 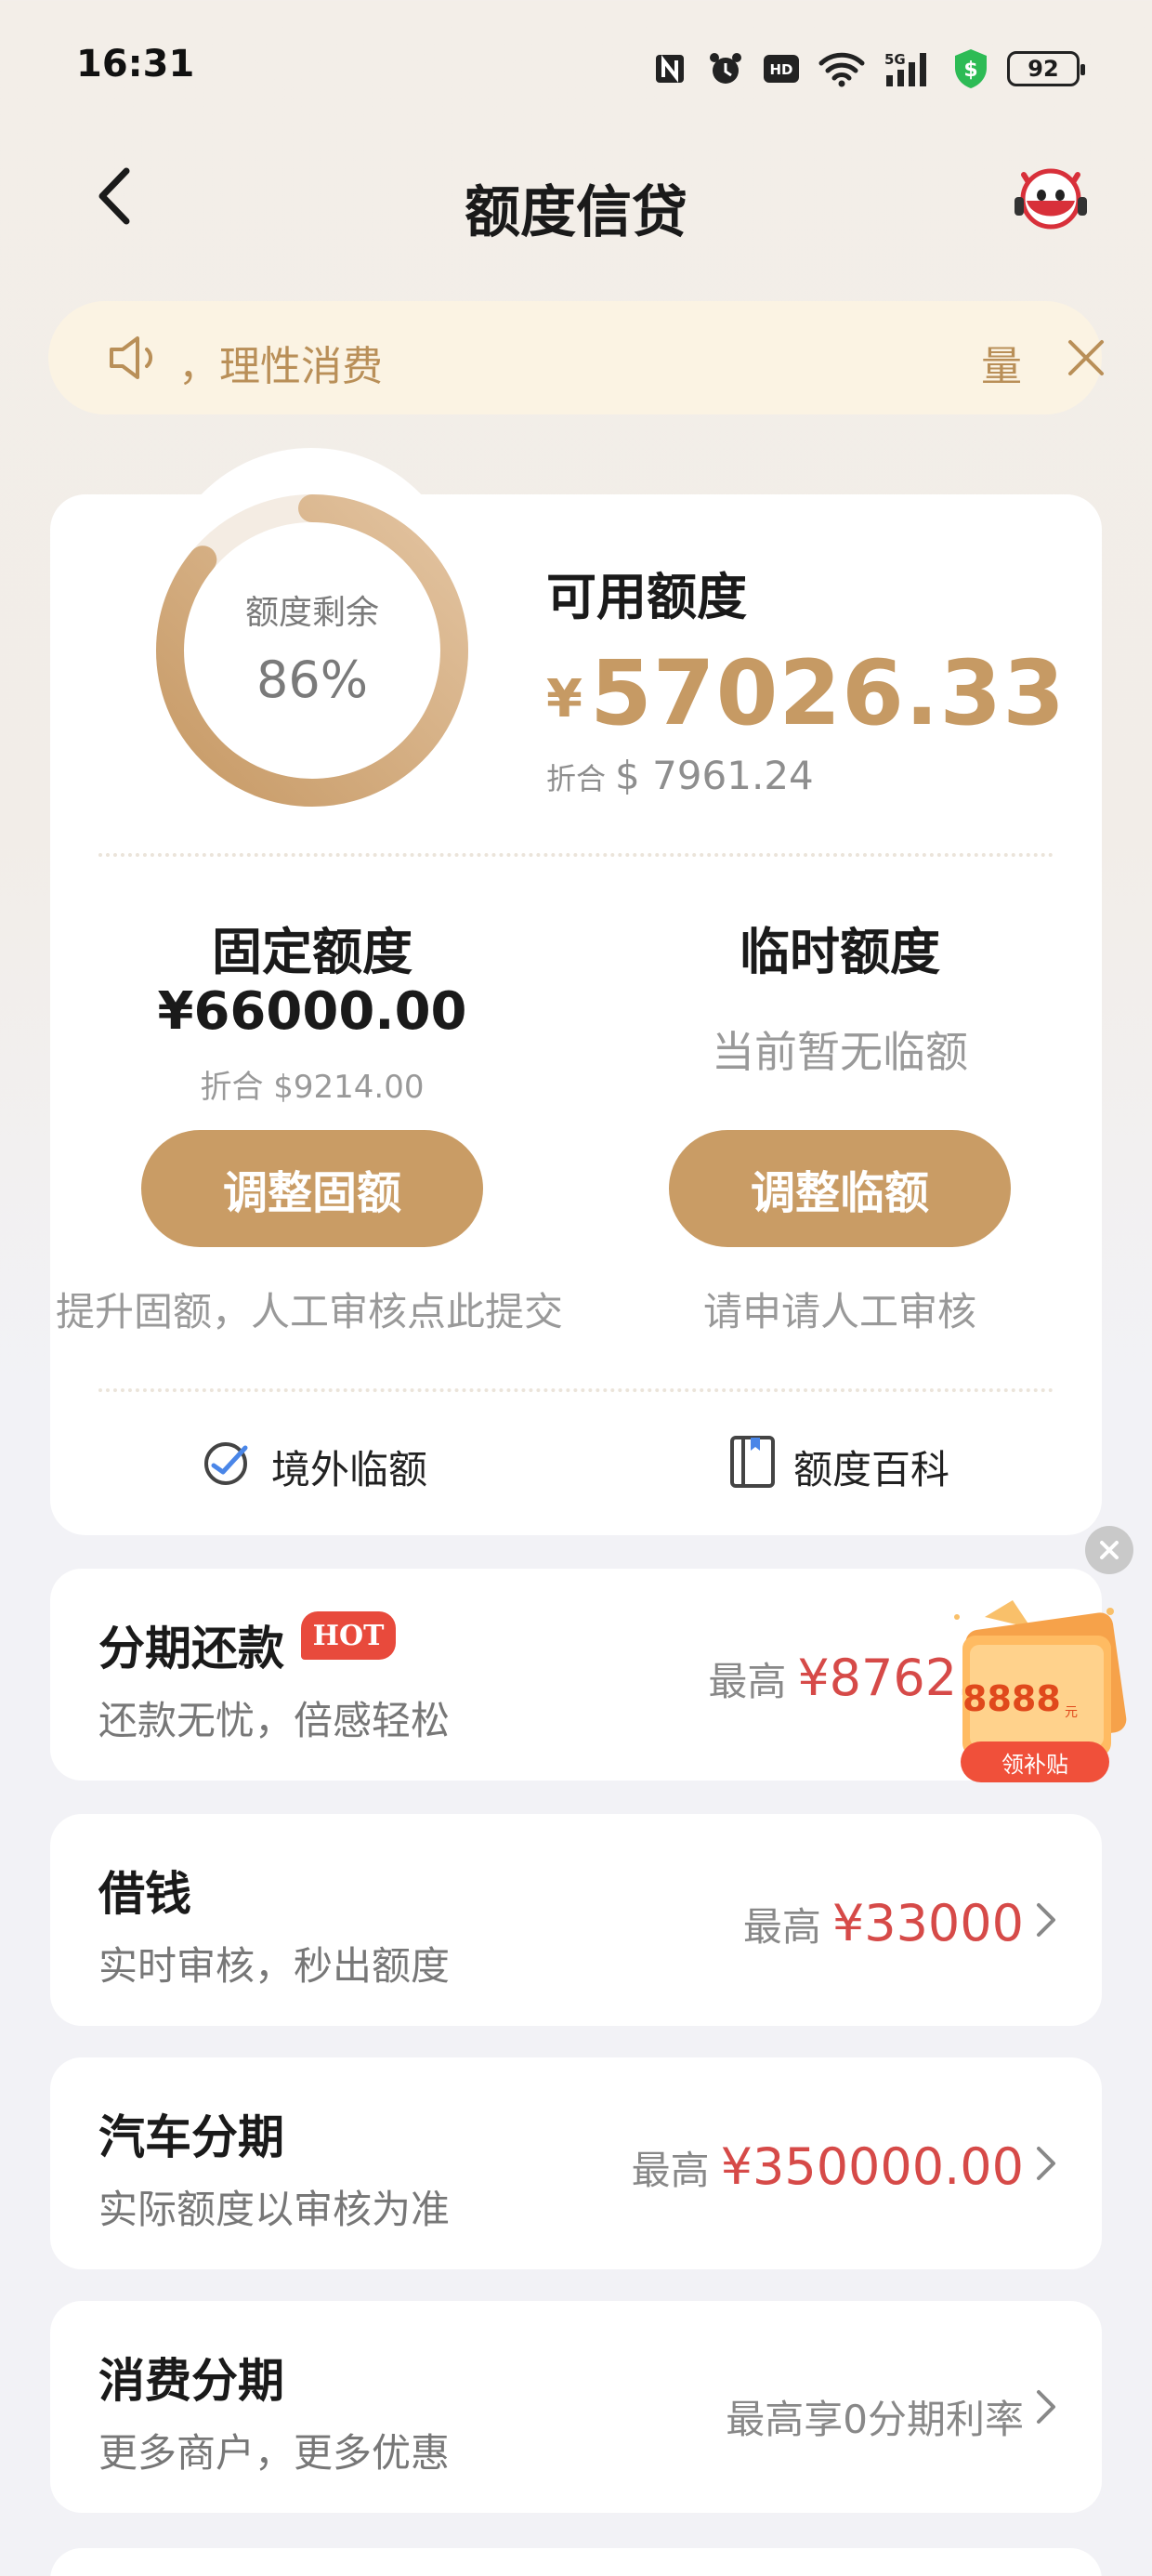 What do you see at coordinates (348, 1635) in the screenshot?
I see `hot-badge: HOT` at bounding box center [348, 1635].